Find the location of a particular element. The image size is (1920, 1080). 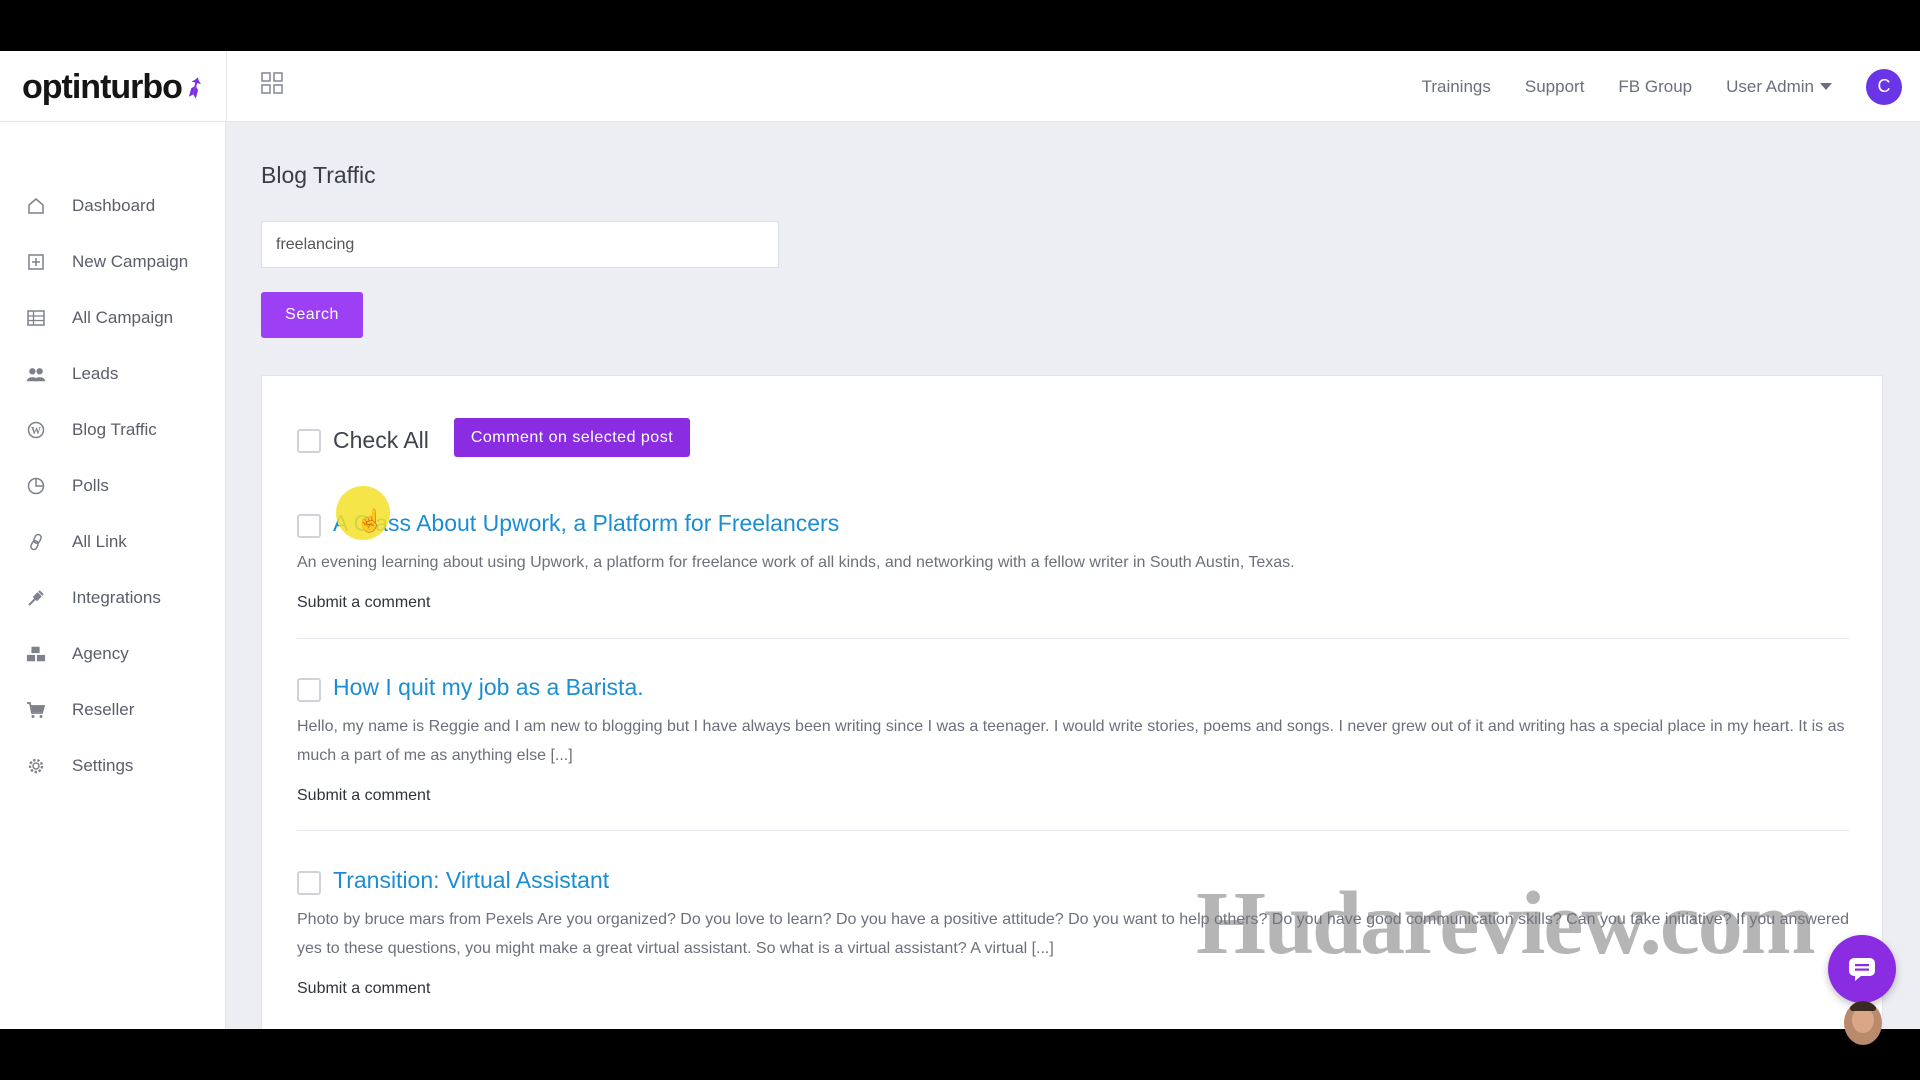

sidebar-item-dashboard: Dashboard is located at coordinates (113, 206).